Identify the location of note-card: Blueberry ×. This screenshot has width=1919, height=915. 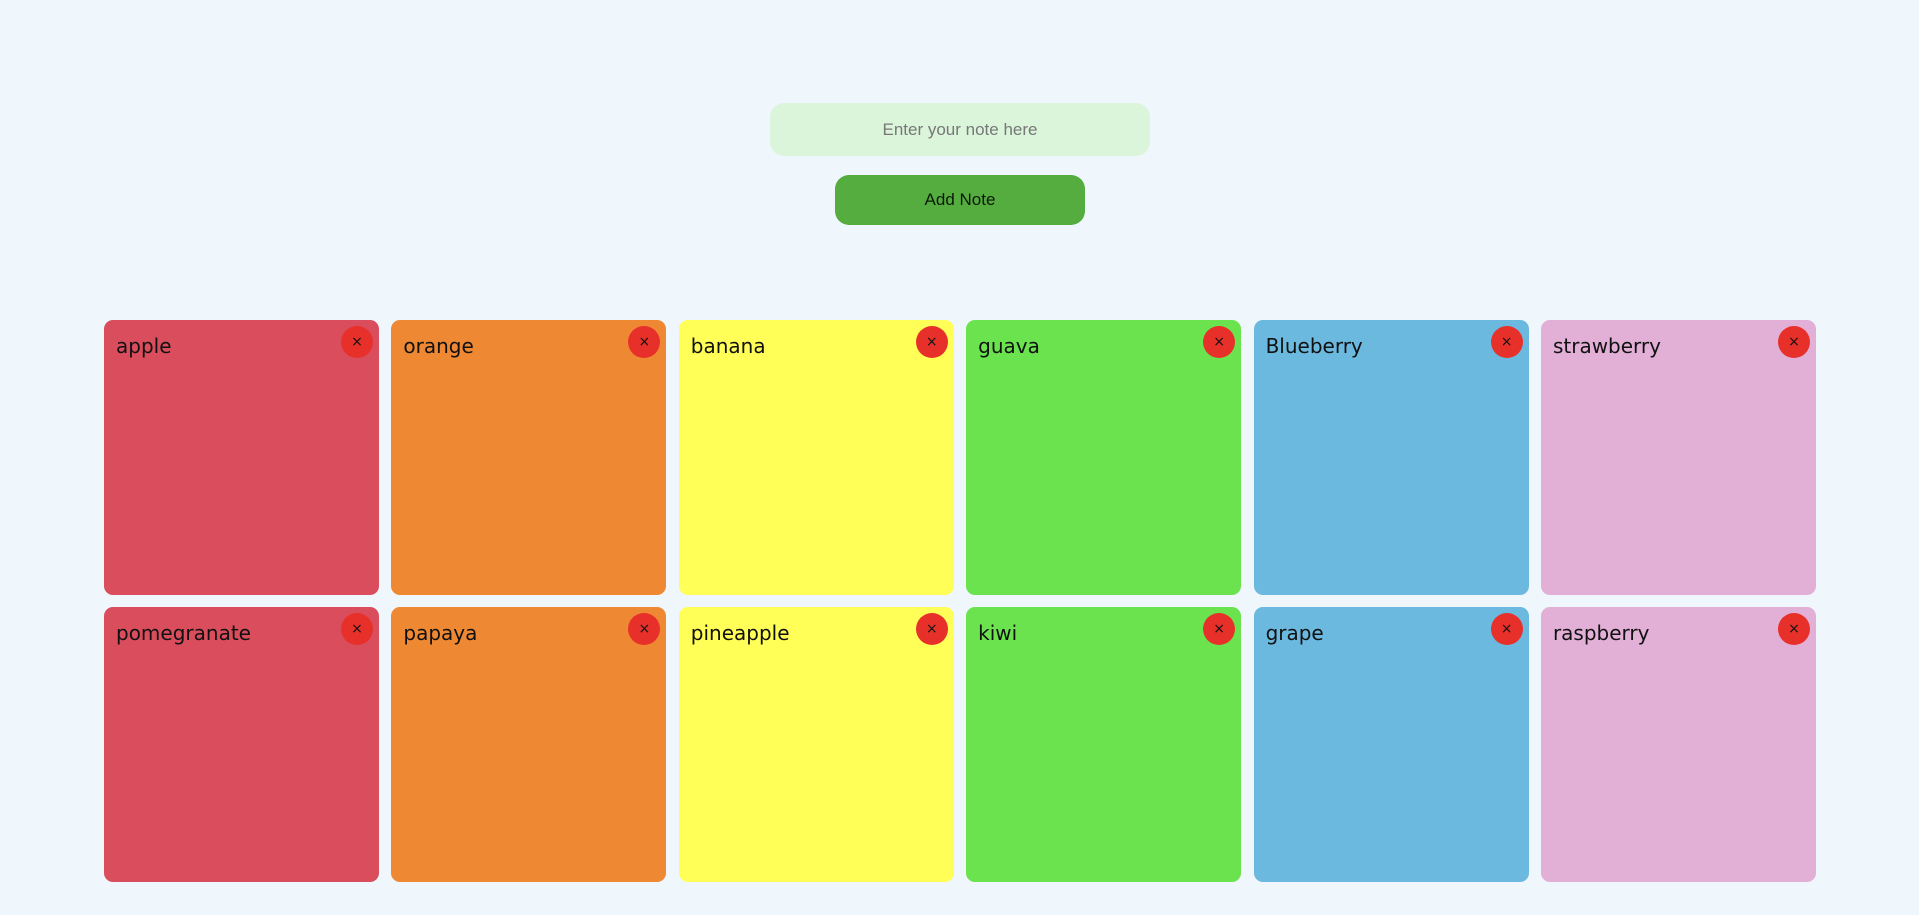
(1391, 457).